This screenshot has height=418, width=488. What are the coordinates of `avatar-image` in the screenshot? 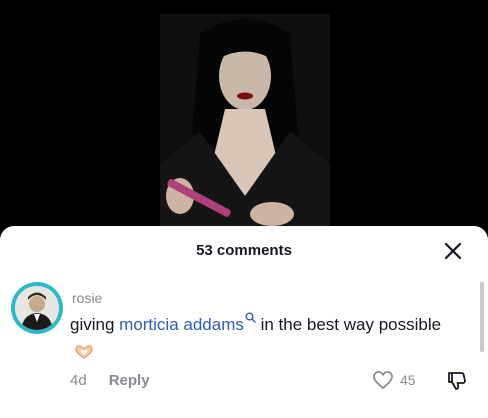 It's located at (37, 308).